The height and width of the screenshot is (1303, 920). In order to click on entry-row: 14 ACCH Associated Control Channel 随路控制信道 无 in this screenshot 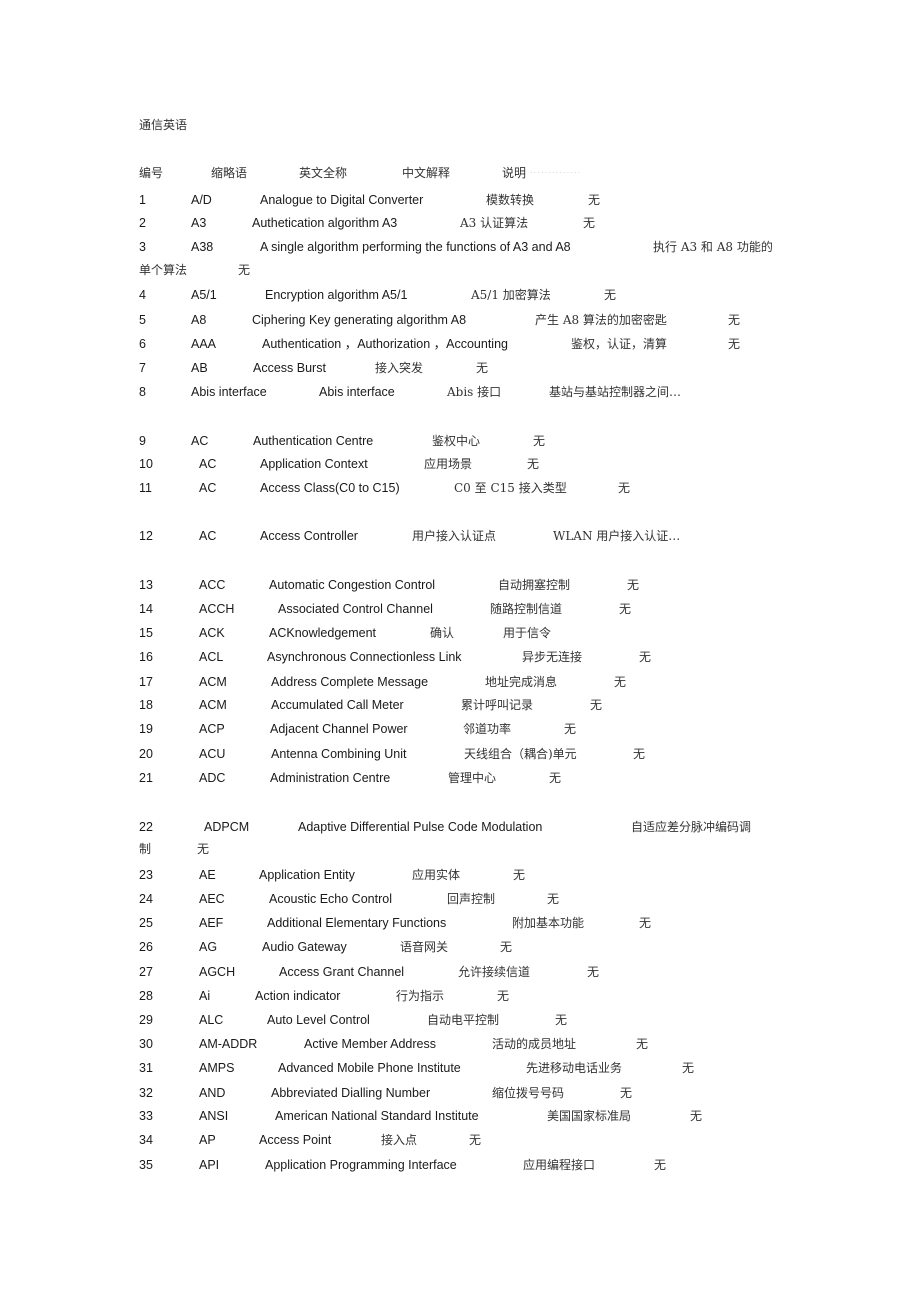, I will do `click(460, 609)`.